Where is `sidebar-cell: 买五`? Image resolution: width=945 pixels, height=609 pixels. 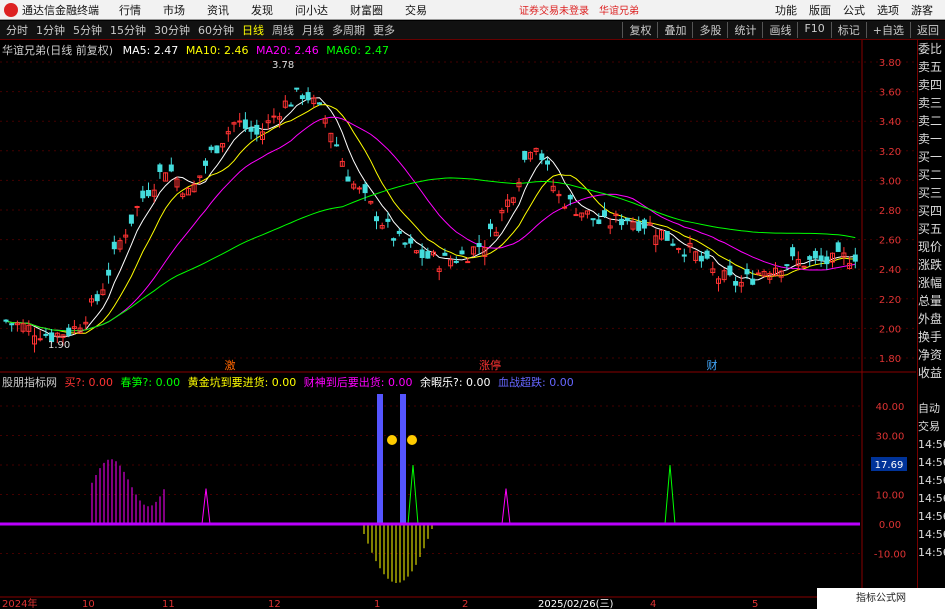 sidebar-cell: 买五 is located at coordinates (931, 229).